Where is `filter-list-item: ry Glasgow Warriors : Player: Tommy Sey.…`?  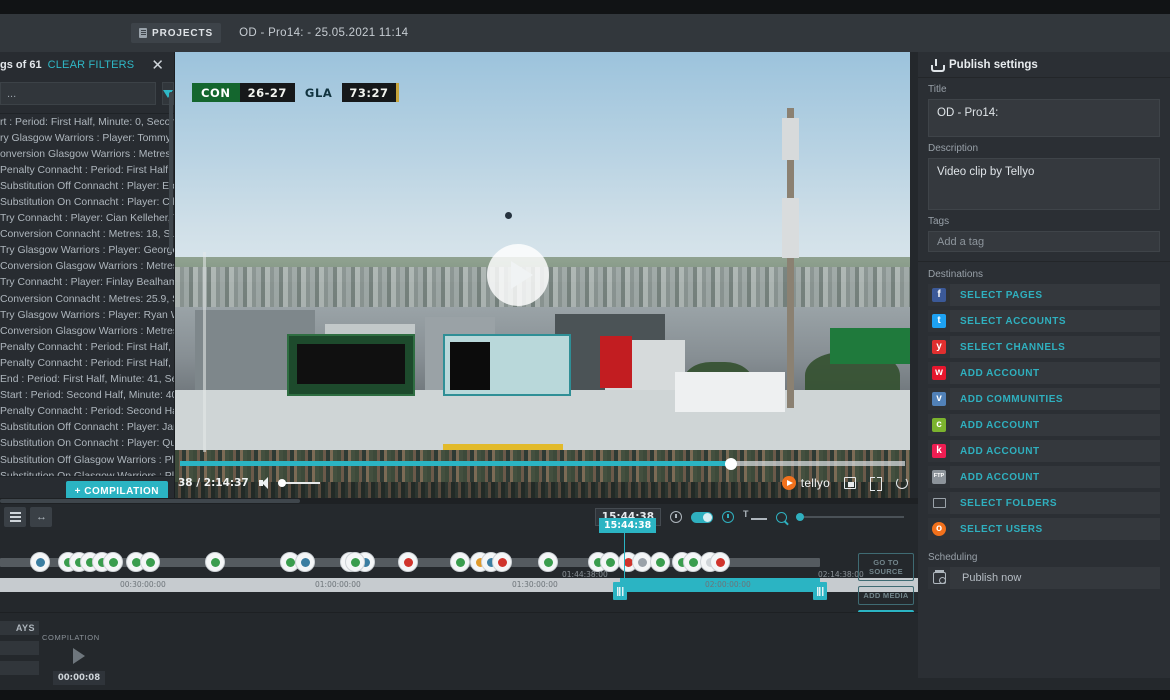
filter-list-item: ry Glasgow Warriors : Player: Tommy Sey.… is located at coordinates (87, 138).